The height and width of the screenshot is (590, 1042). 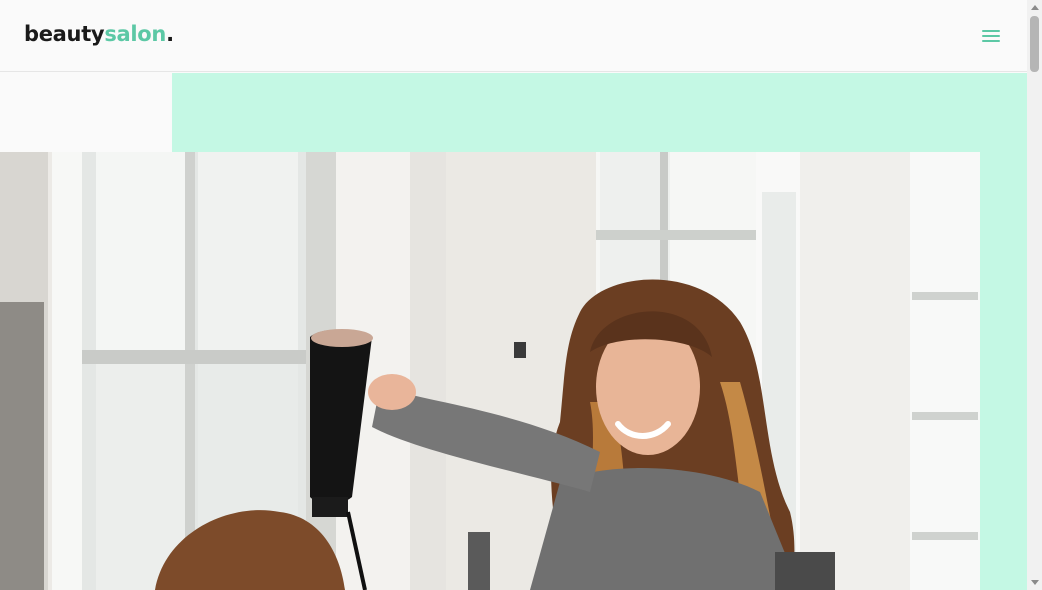 I want to click on site-logo: beautysalon., so click(x=99, y=34).